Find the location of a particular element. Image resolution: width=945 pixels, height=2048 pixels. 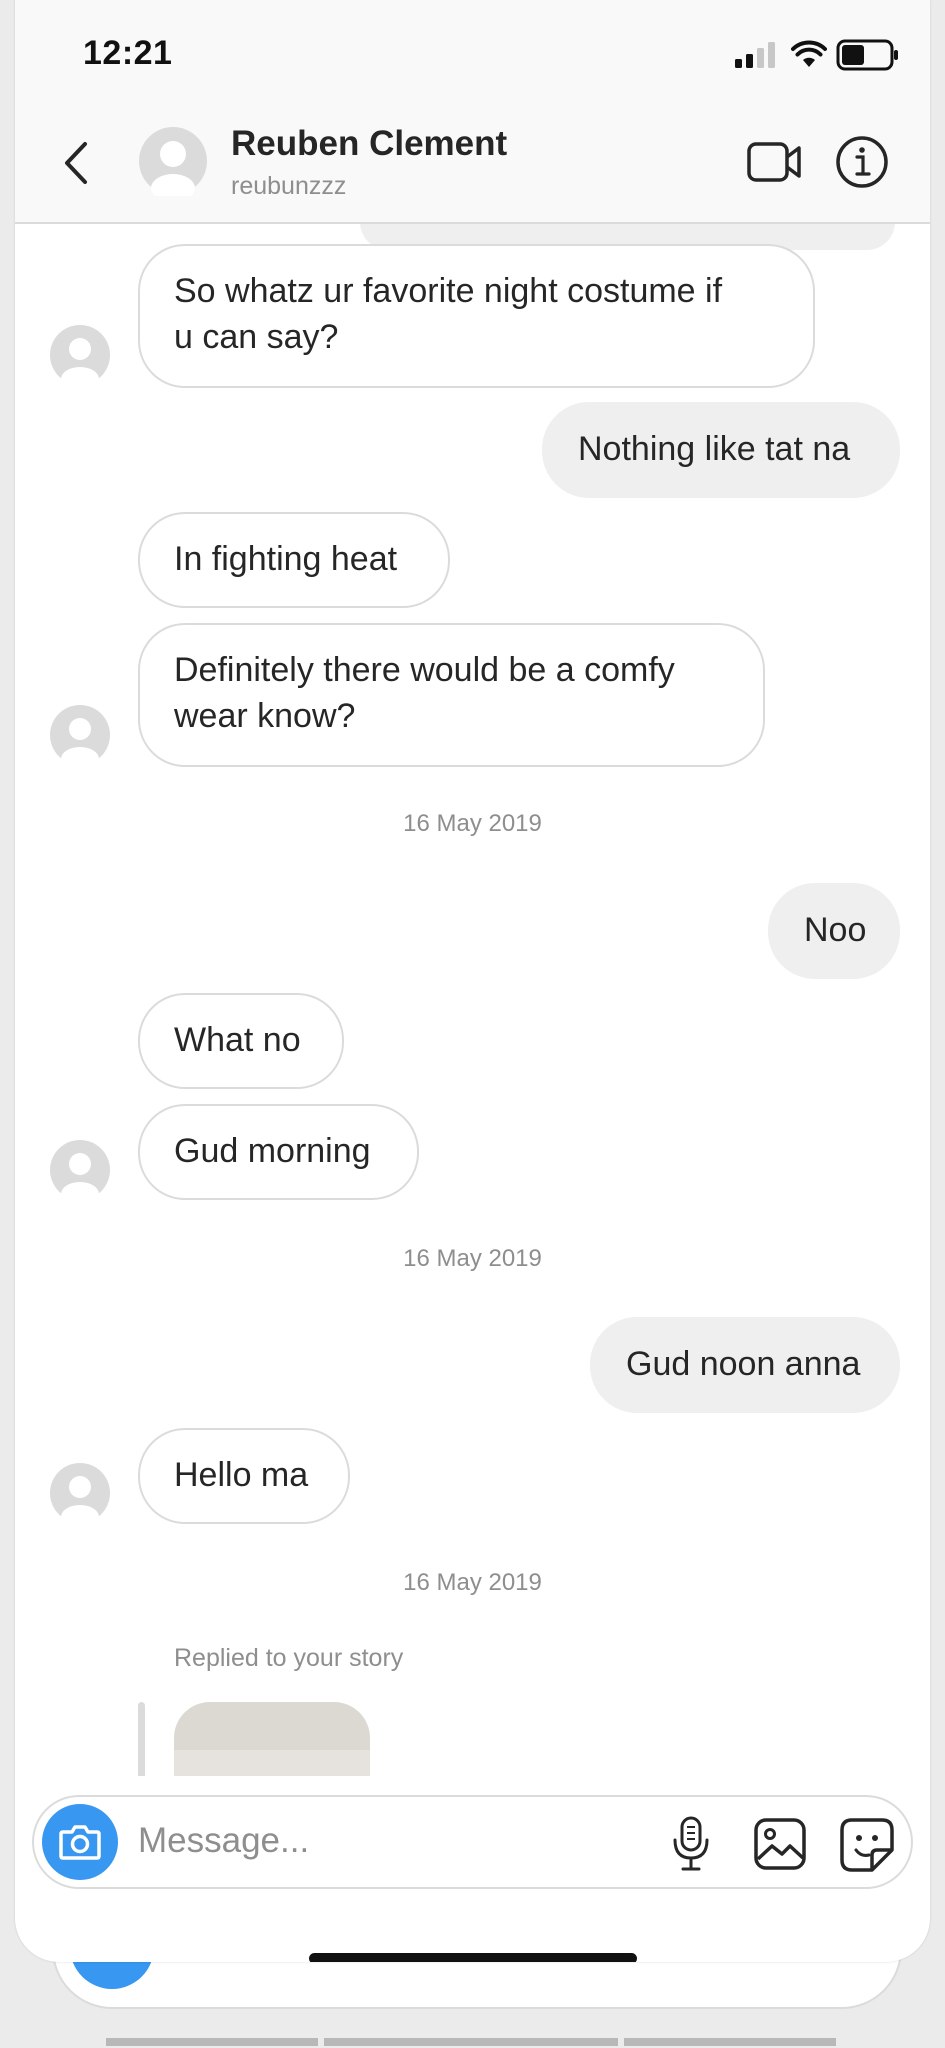

battery-icon is located at coordinates (867, 55).